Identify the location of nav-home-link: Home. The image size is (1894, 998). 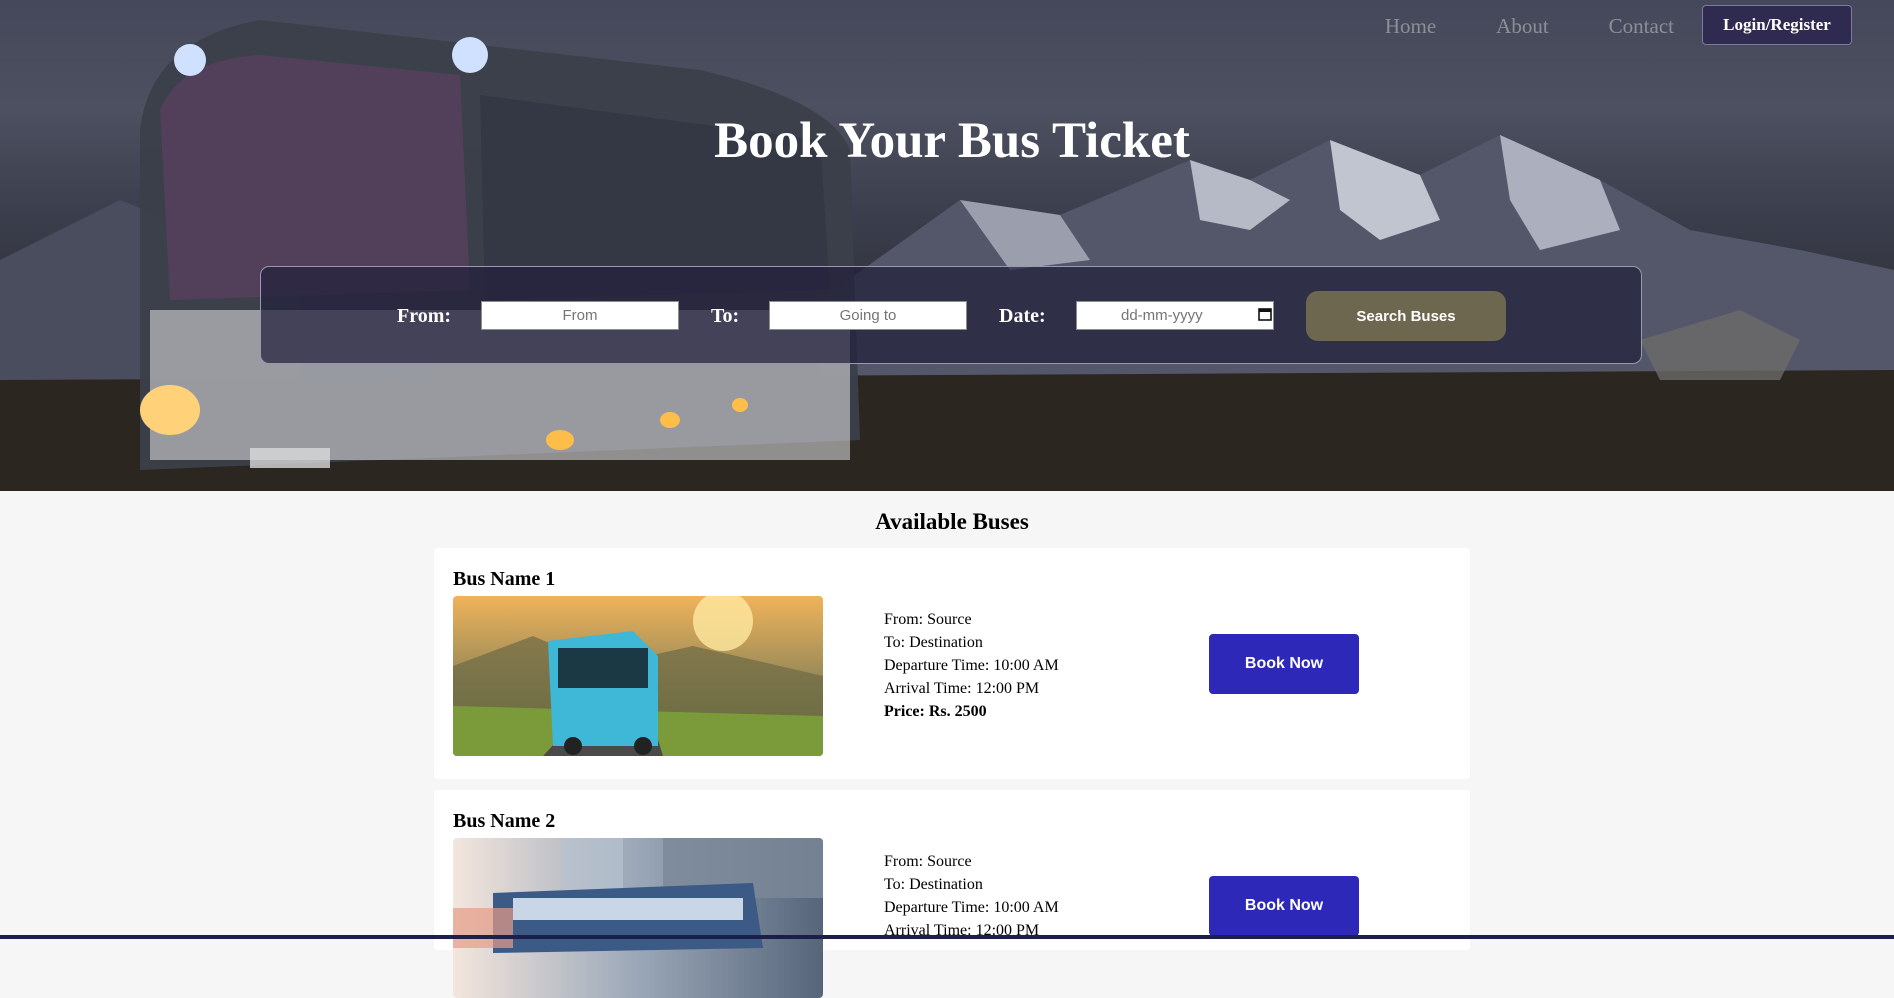
(1410, 26).